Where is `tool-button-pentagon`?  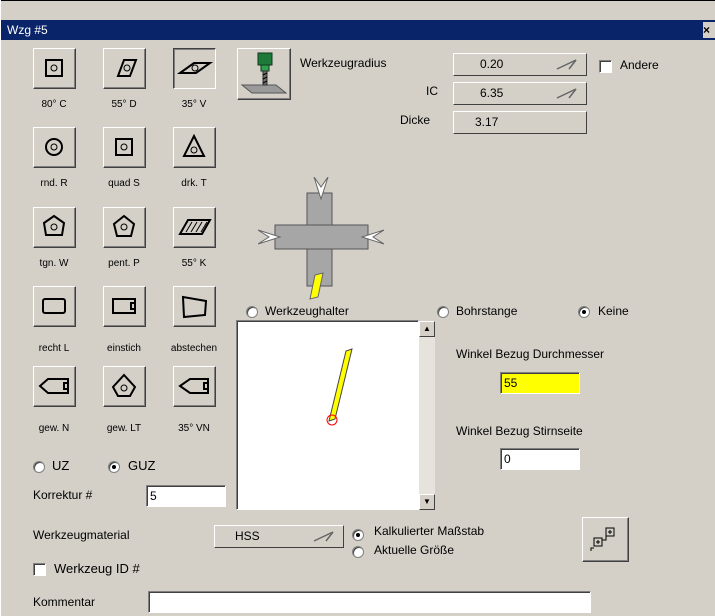
tool-button-pentagon is located at coordinates (124, 227).